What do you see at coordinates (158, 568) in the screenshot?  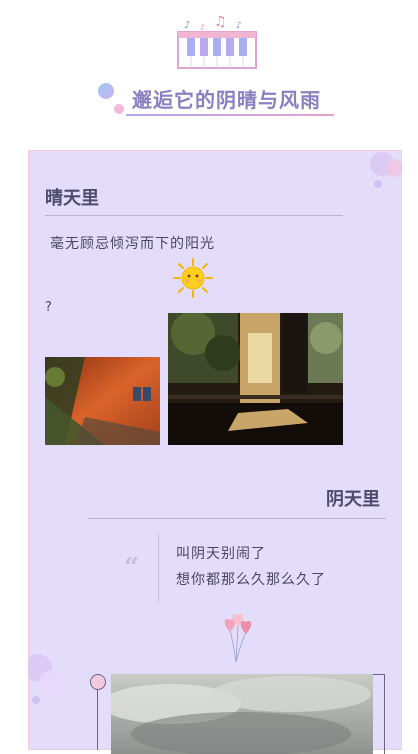 I see `quote-divider` at bounding box center [158, 568].